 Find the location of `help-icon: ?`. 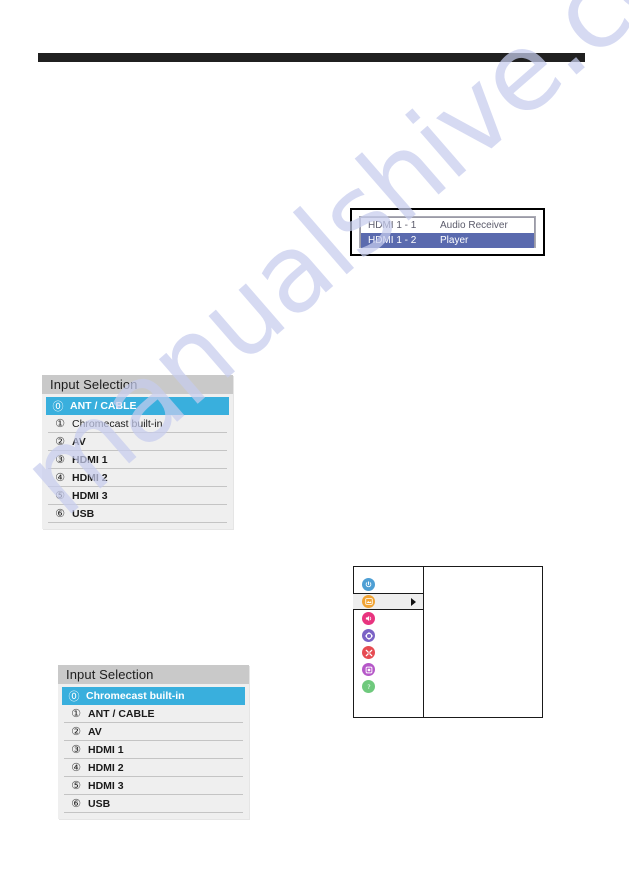

help-icon: ? is located at coordinates (368, 686).